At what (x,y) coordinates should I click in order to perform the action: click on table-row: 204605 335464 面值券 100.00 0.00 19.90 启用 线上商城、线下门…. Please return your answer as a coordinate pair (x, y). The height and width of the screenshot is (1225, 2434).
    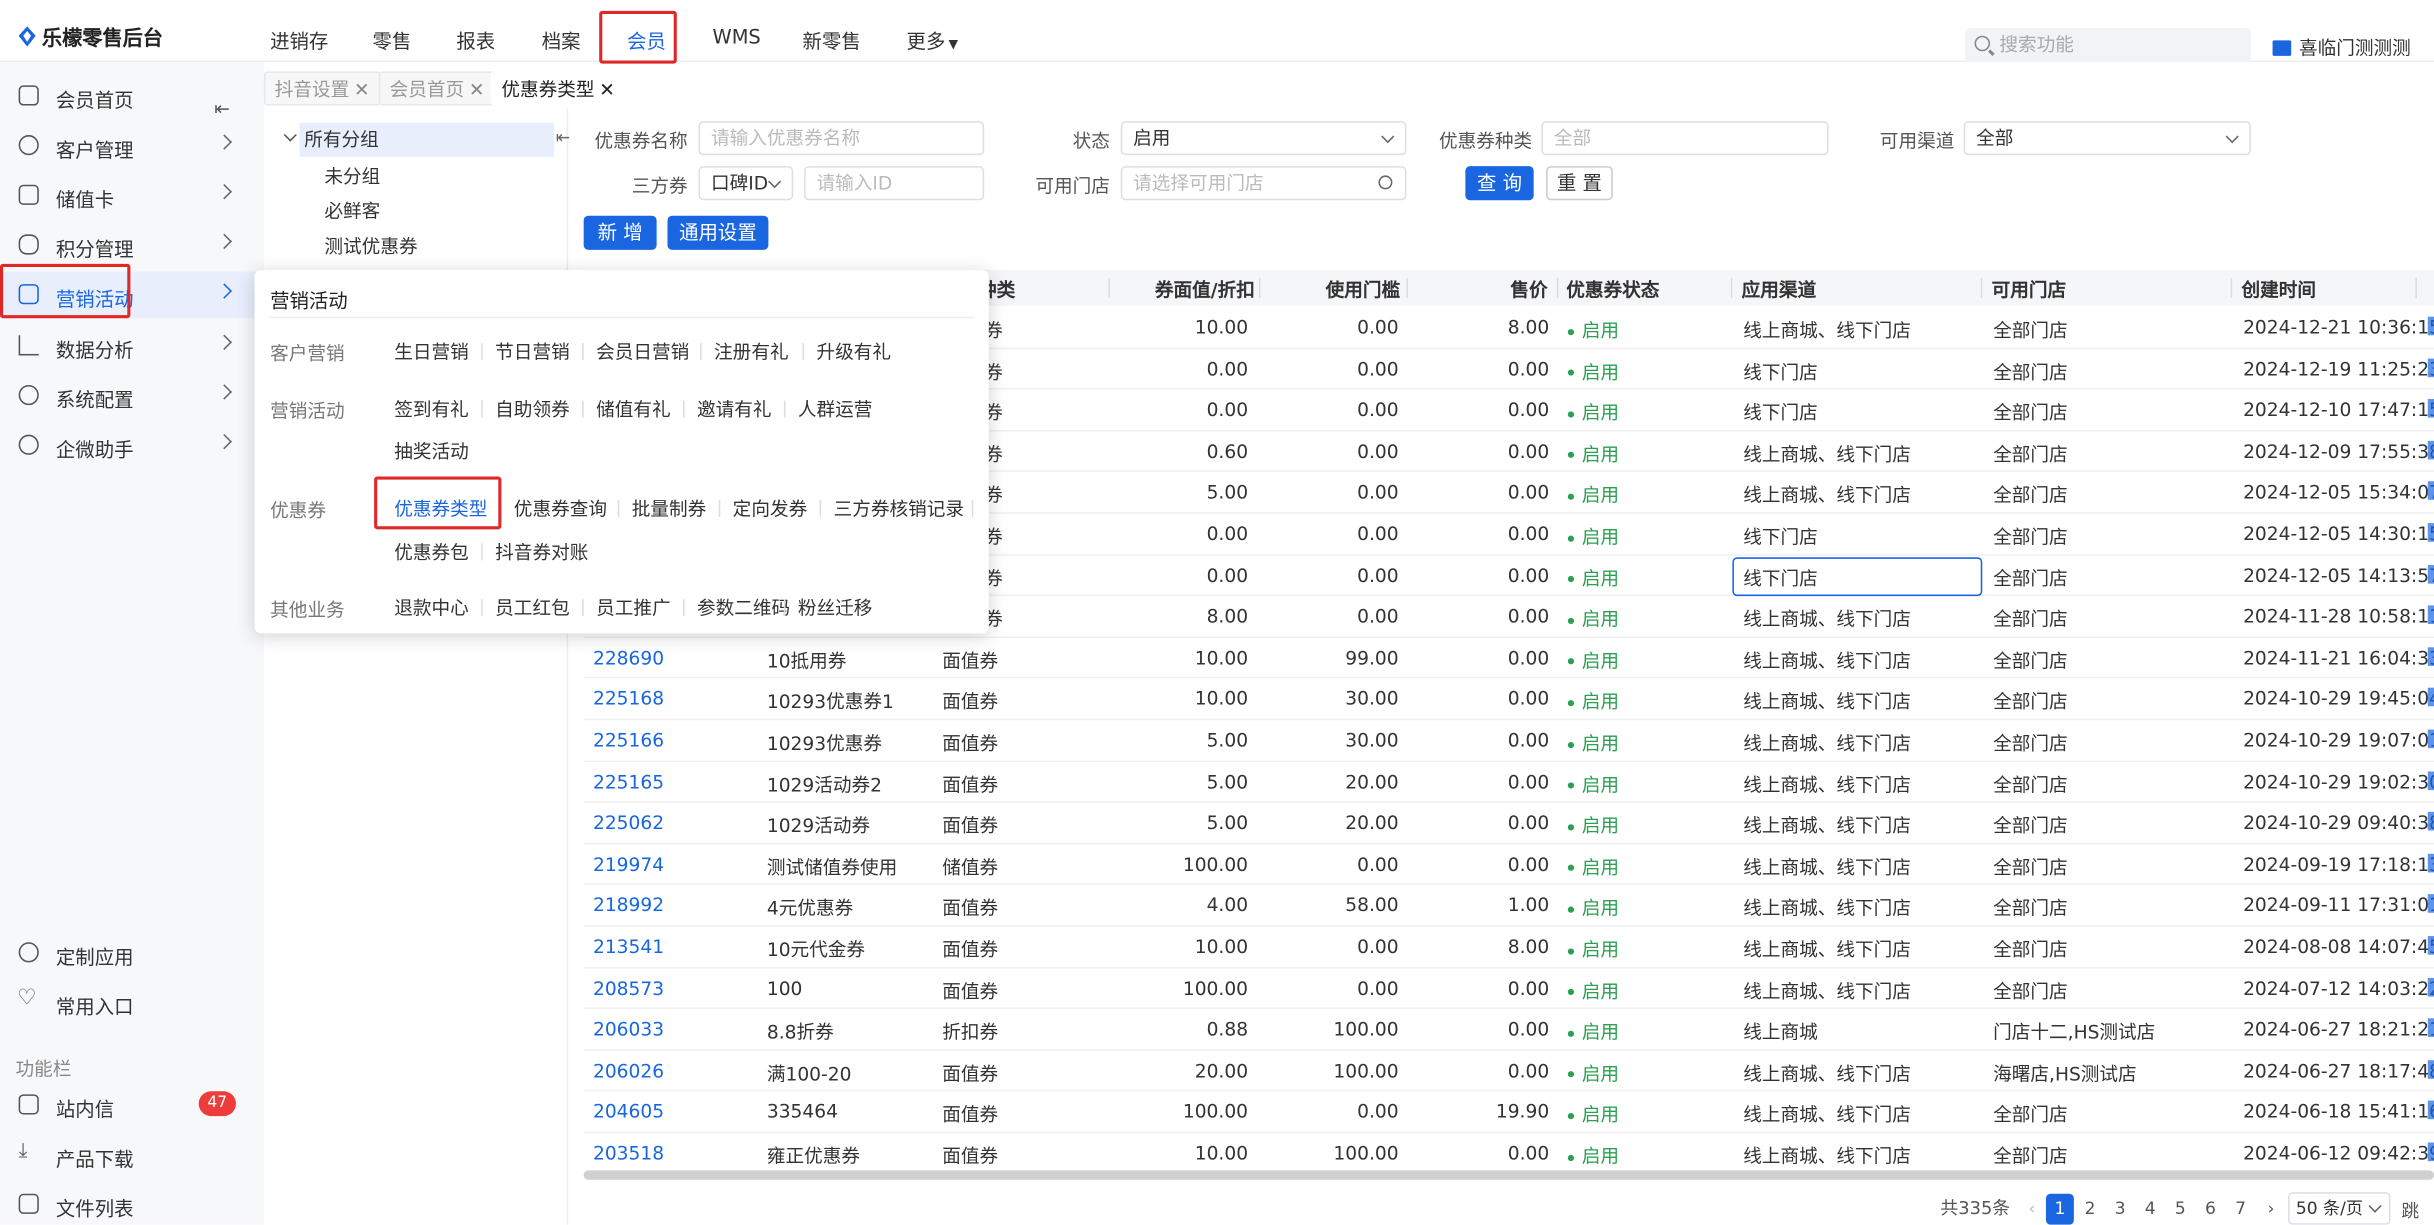
    Looking at the image, I should click on (1508, 1113).